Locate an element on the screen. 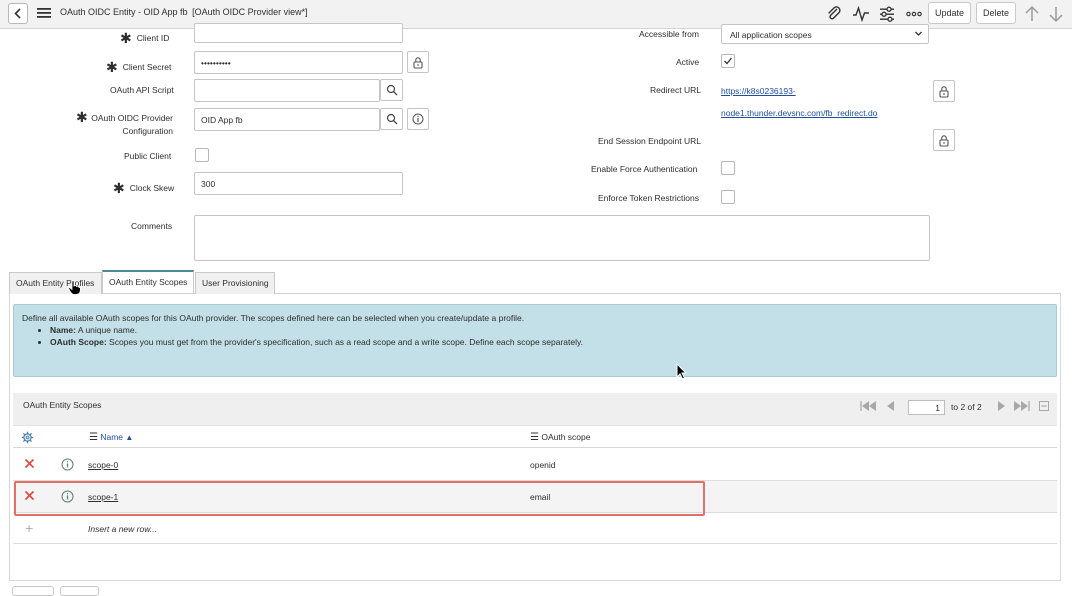 Image resolution: width=1072 pixels, height=596 pixels. more-options-button is located at coordinates (914, 14).